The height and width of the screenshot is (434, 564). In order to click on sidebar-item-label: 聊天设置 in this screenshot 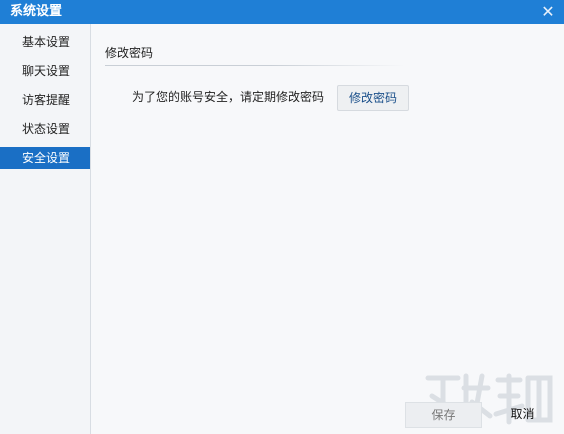, I will do `click(46, 71)`.